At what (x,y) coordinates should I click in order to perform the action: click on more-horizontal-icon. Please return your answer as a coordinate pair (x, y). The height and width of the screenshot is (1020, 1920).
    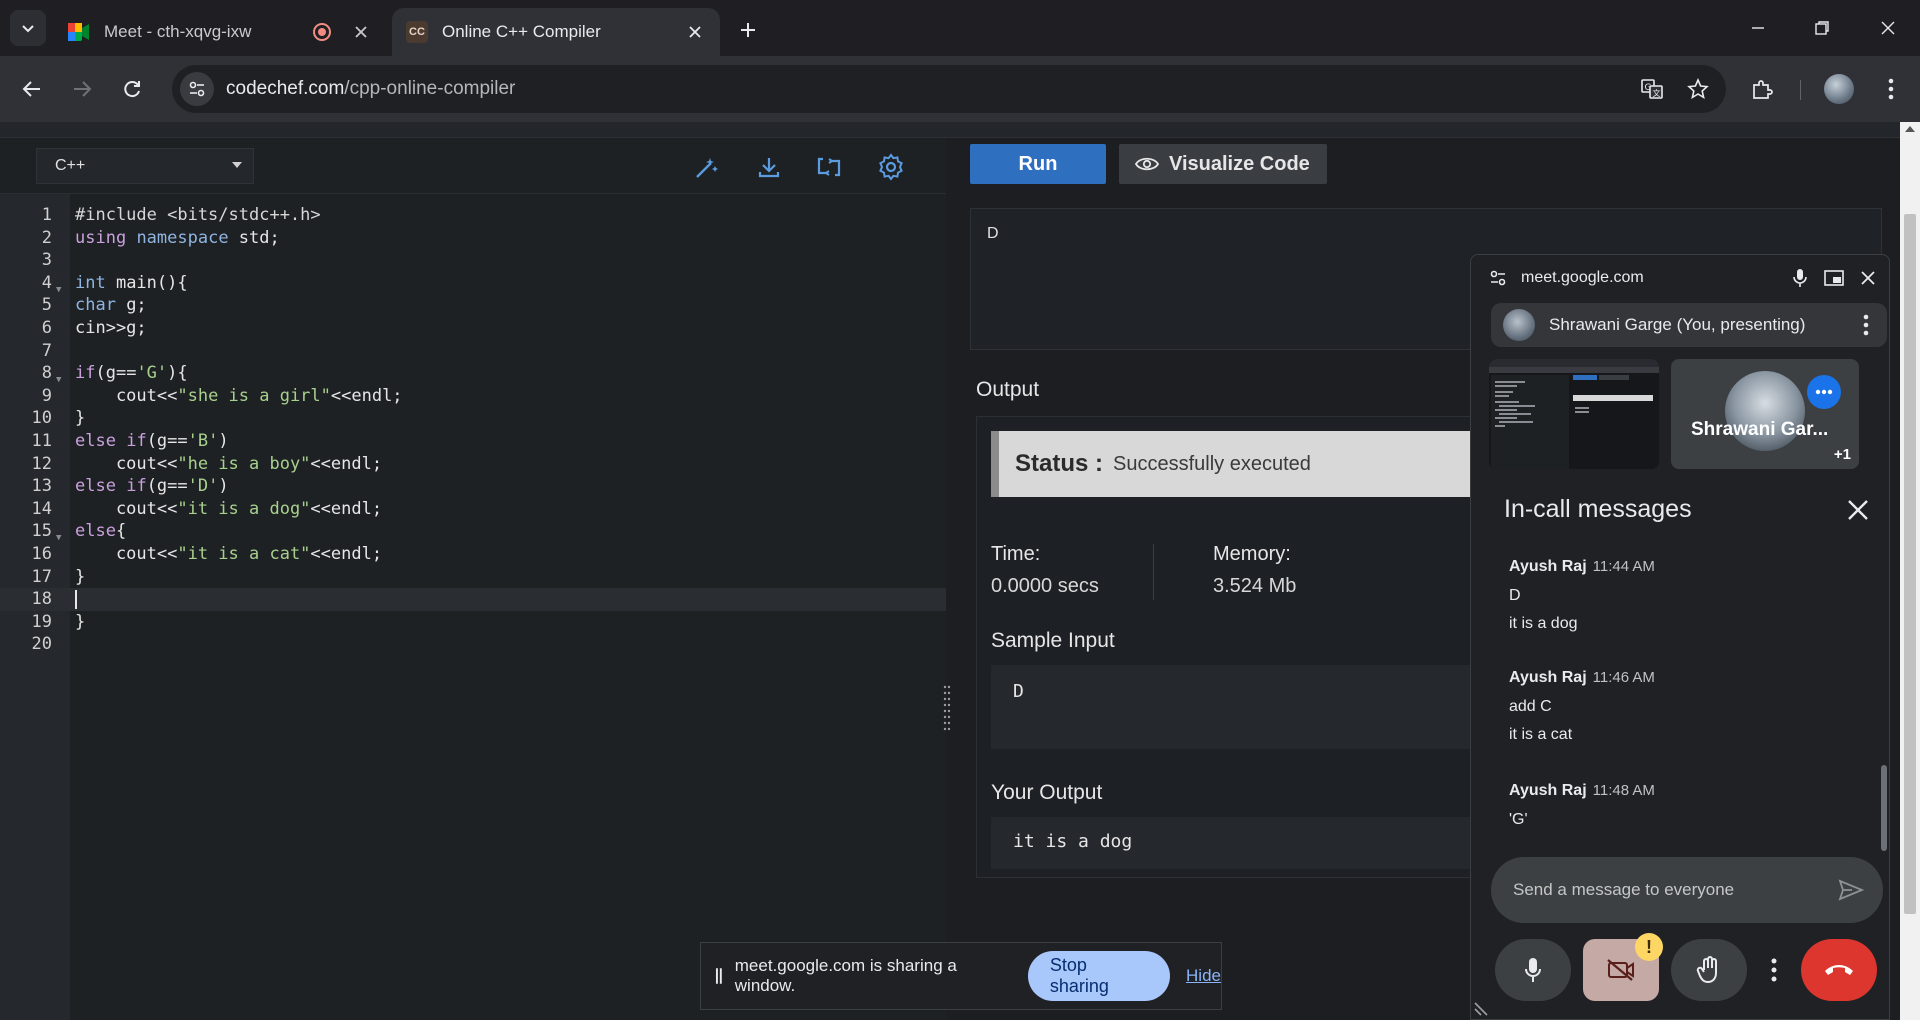
    Looking at the image, I should click on (1824, 392).